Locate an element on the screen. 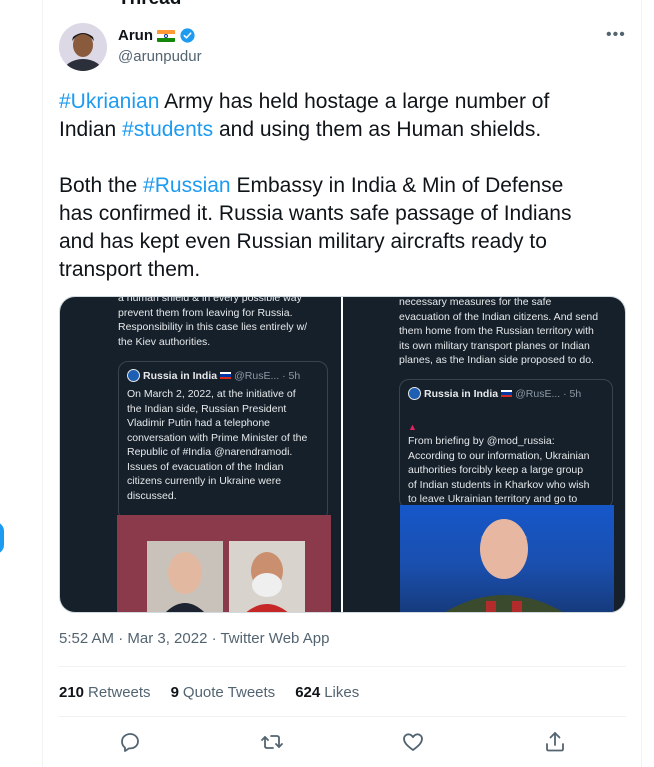  retweets-stat: 210 Retweets is located at coordinates (105, 692).